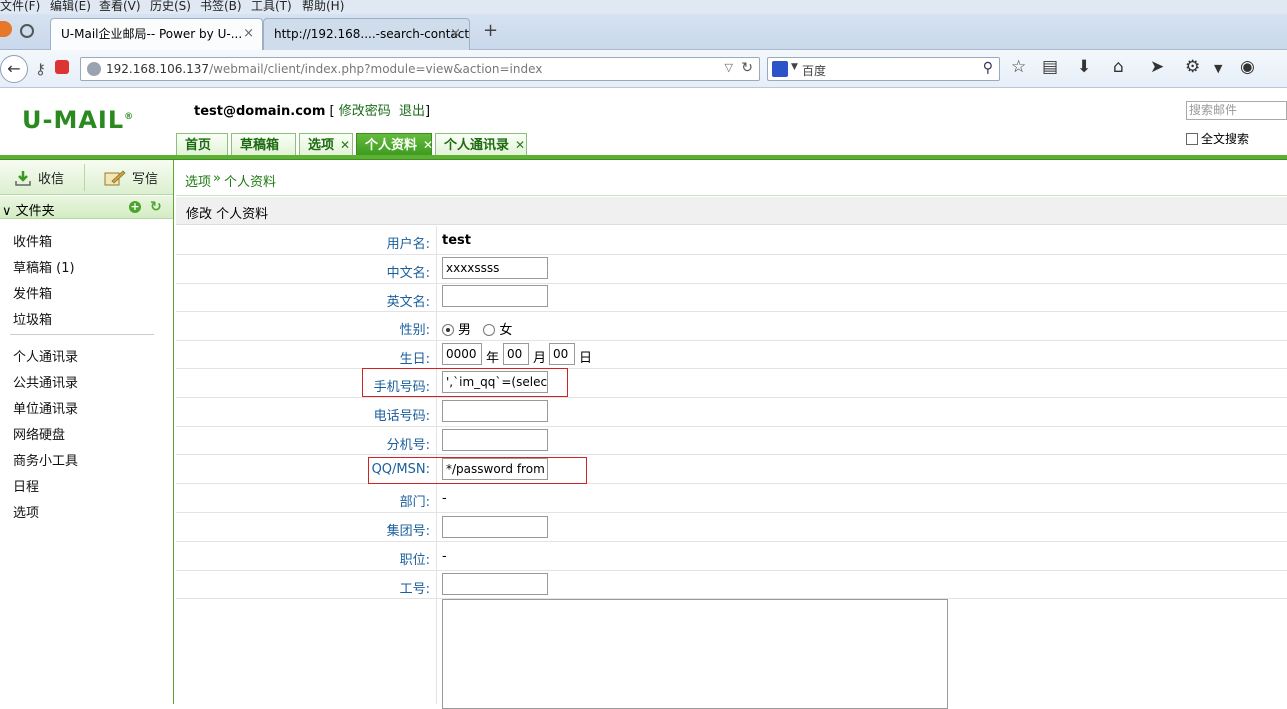  What do you see at coordinates (414, 589) in the screenshot?
I see `employee-id-label: 工号:` at bounding box center [414, 589].